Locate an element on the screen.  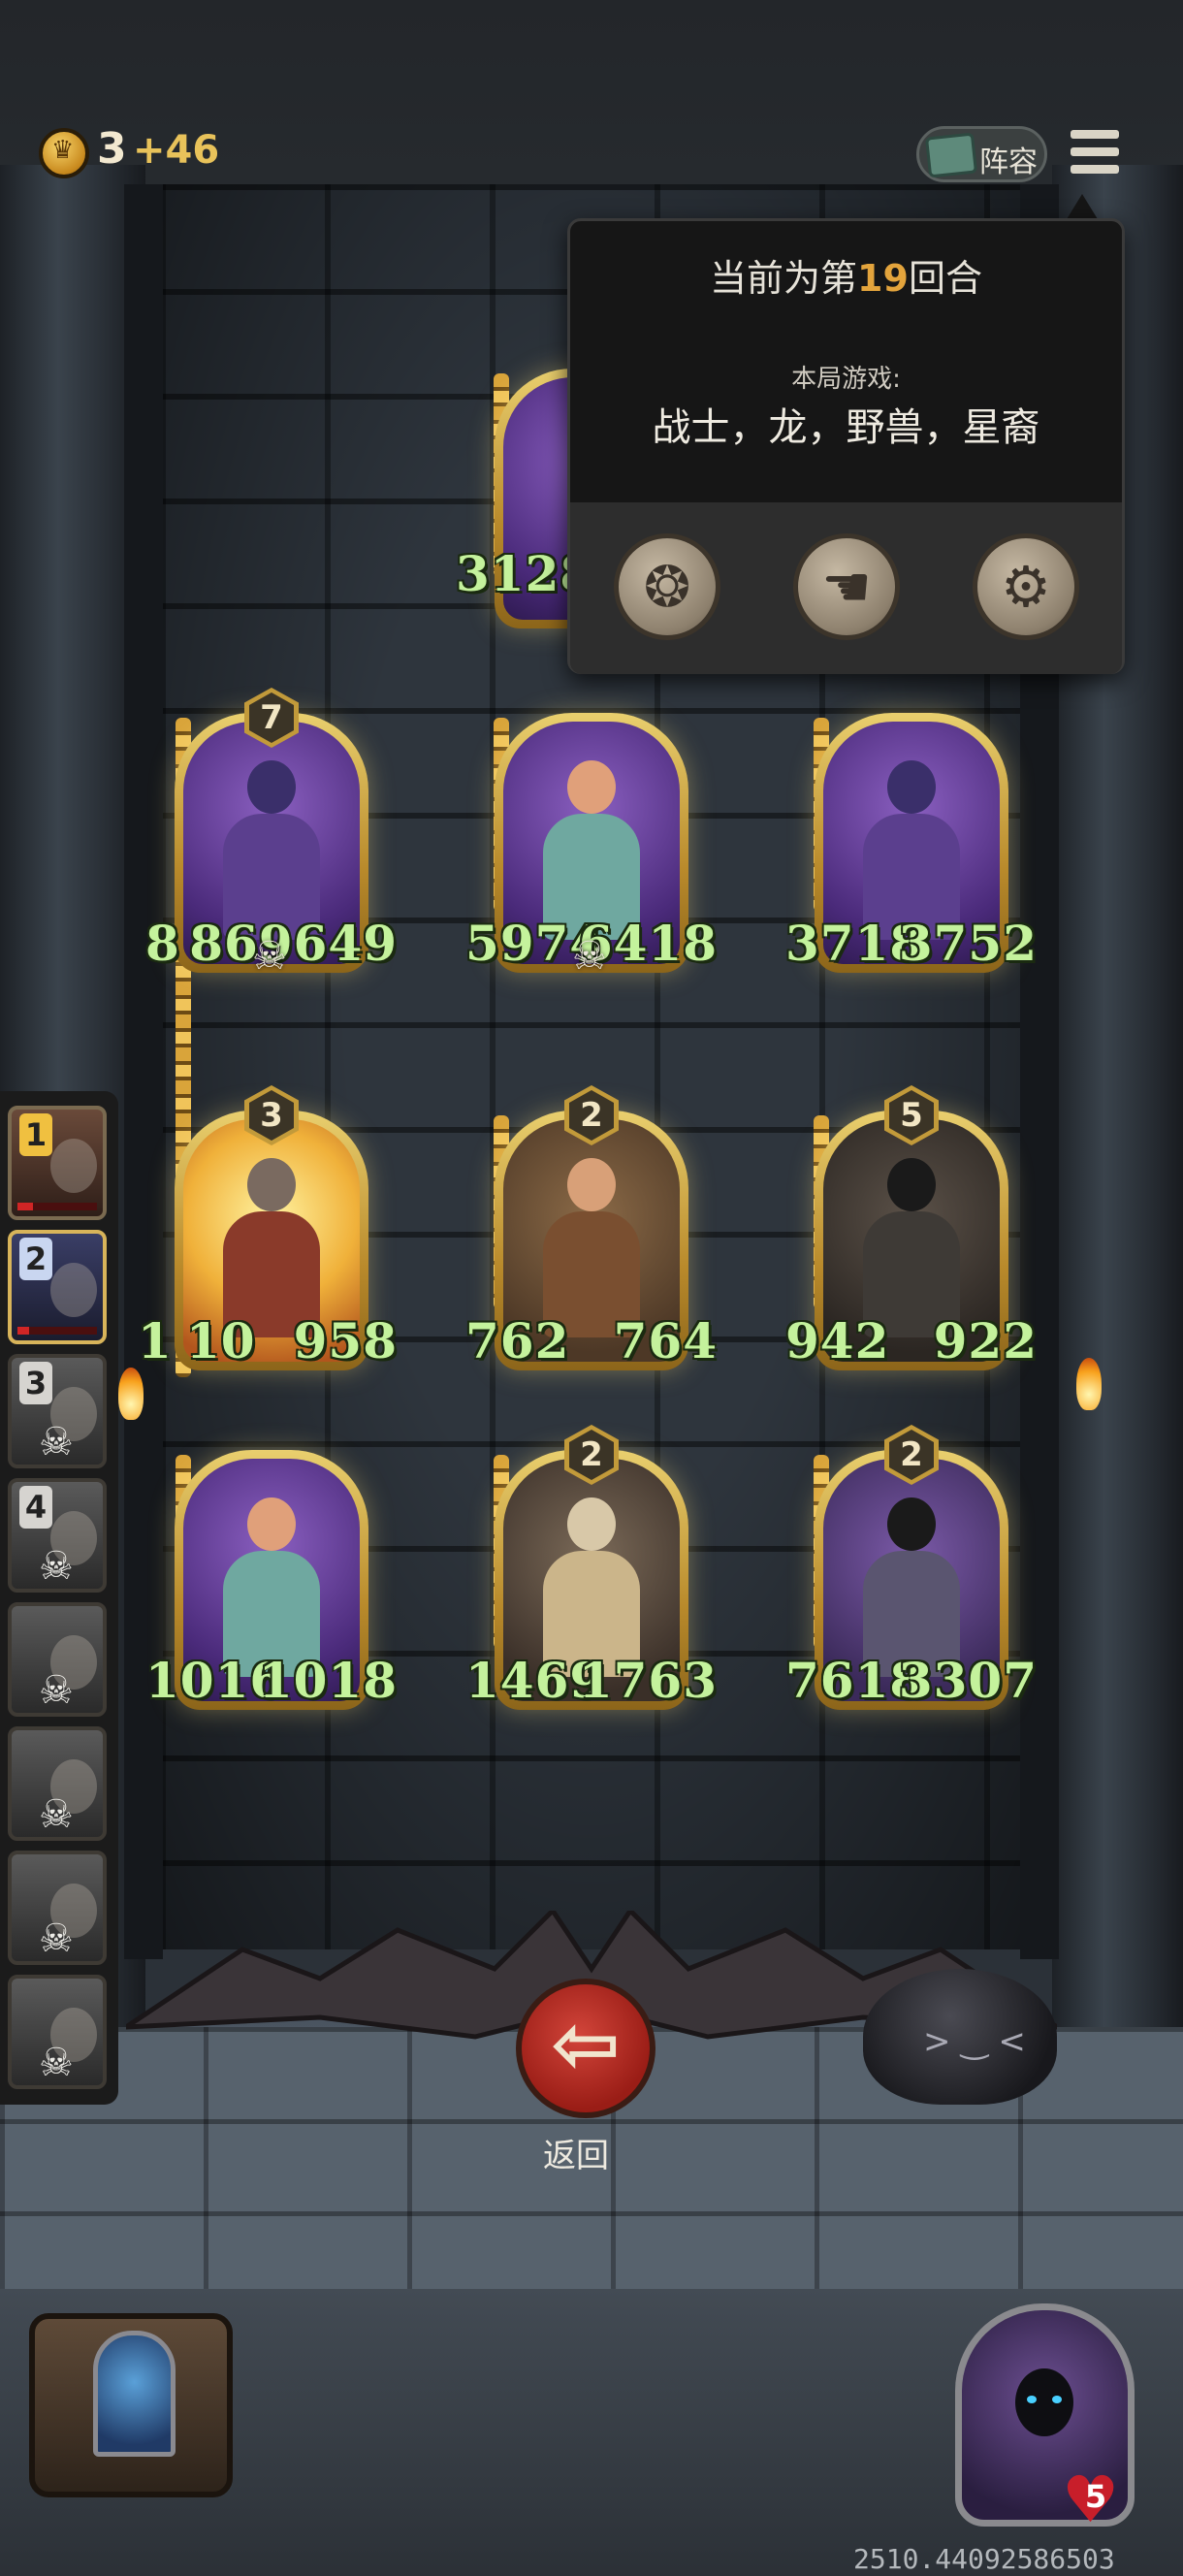
minion-health: 3307 is located at coordinates (968, 1680).